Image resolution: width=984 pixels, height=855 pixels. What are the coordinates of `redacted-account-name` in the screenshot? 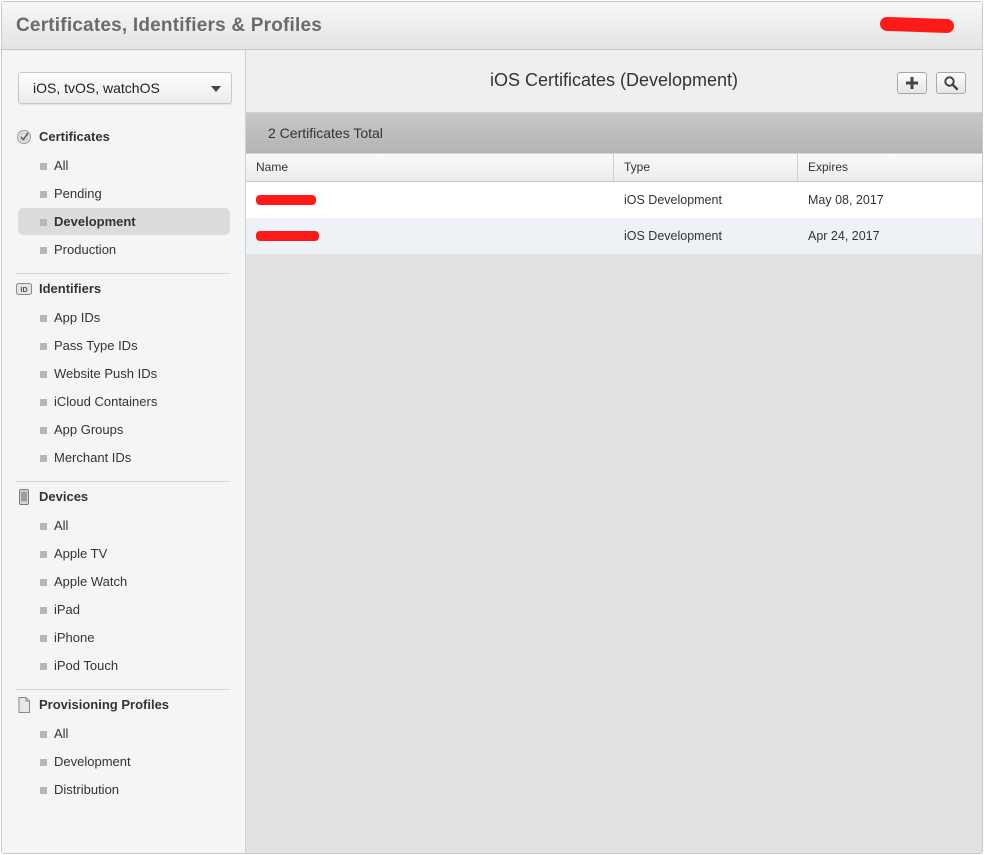 It's located at (917, 25).